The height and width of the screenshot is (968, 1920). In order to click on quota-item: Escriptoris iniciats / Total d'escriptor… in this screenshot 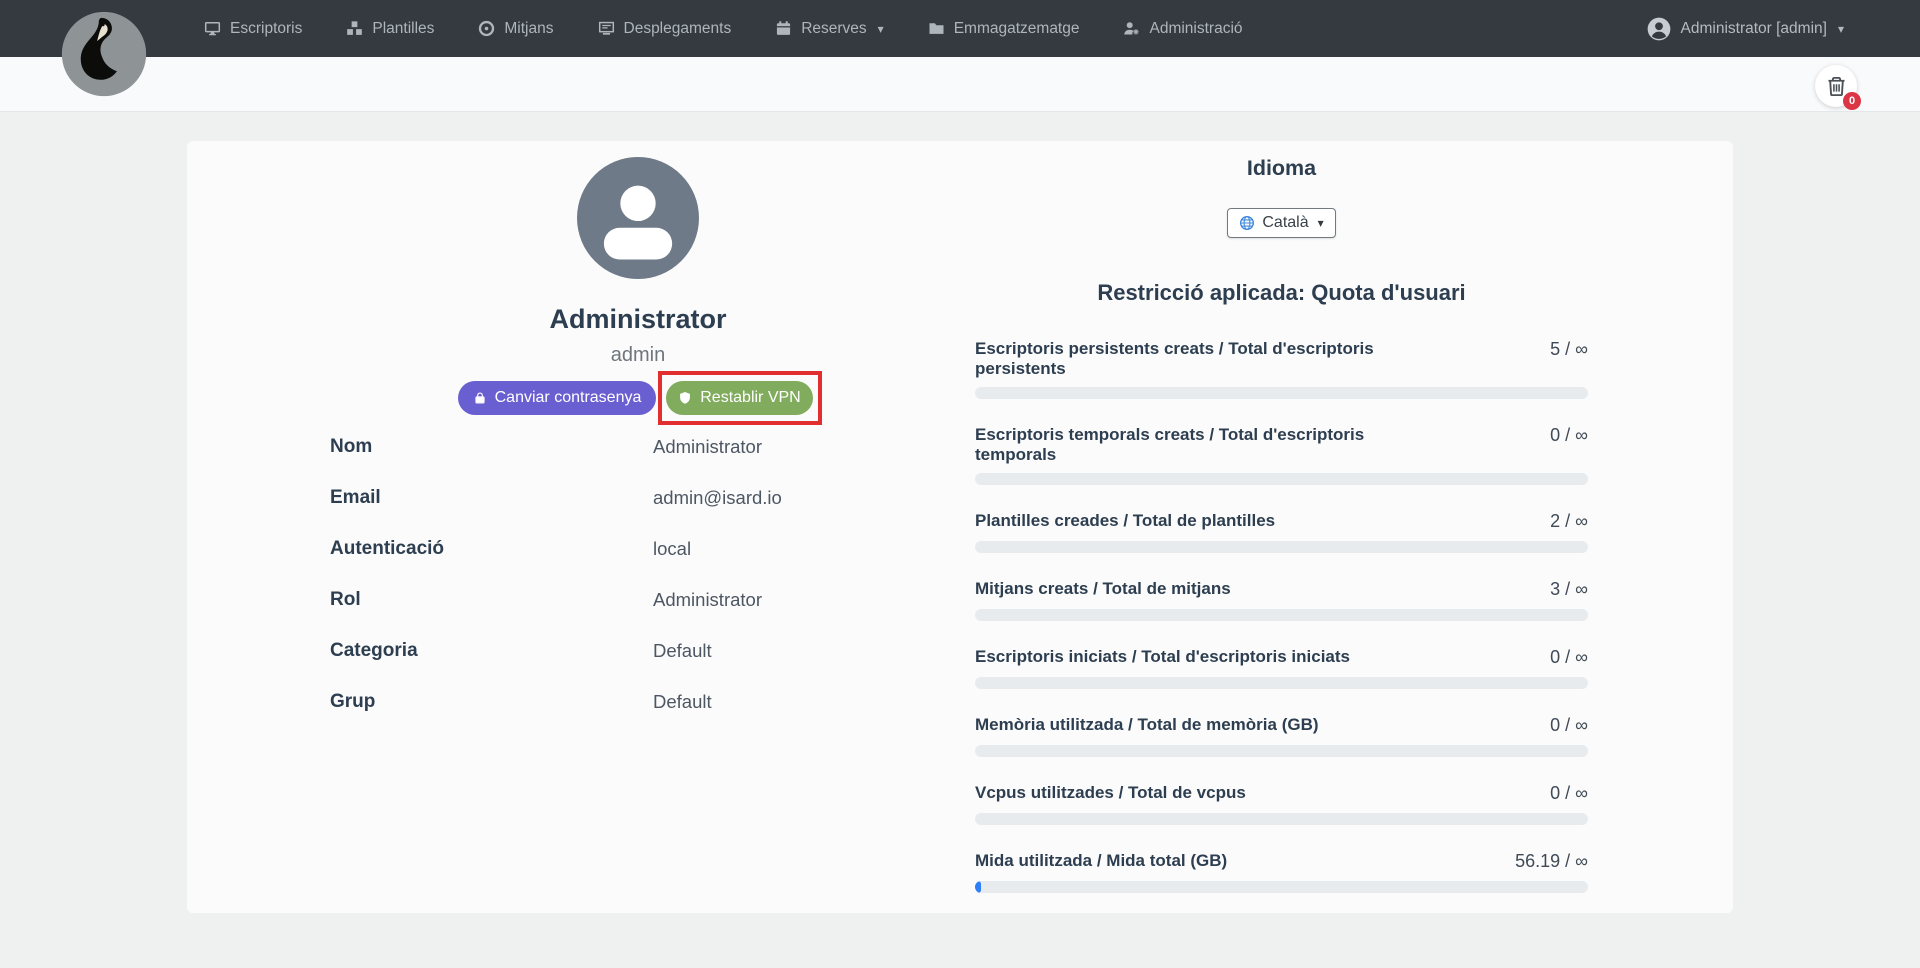, I will do `click(1281, 668)`.